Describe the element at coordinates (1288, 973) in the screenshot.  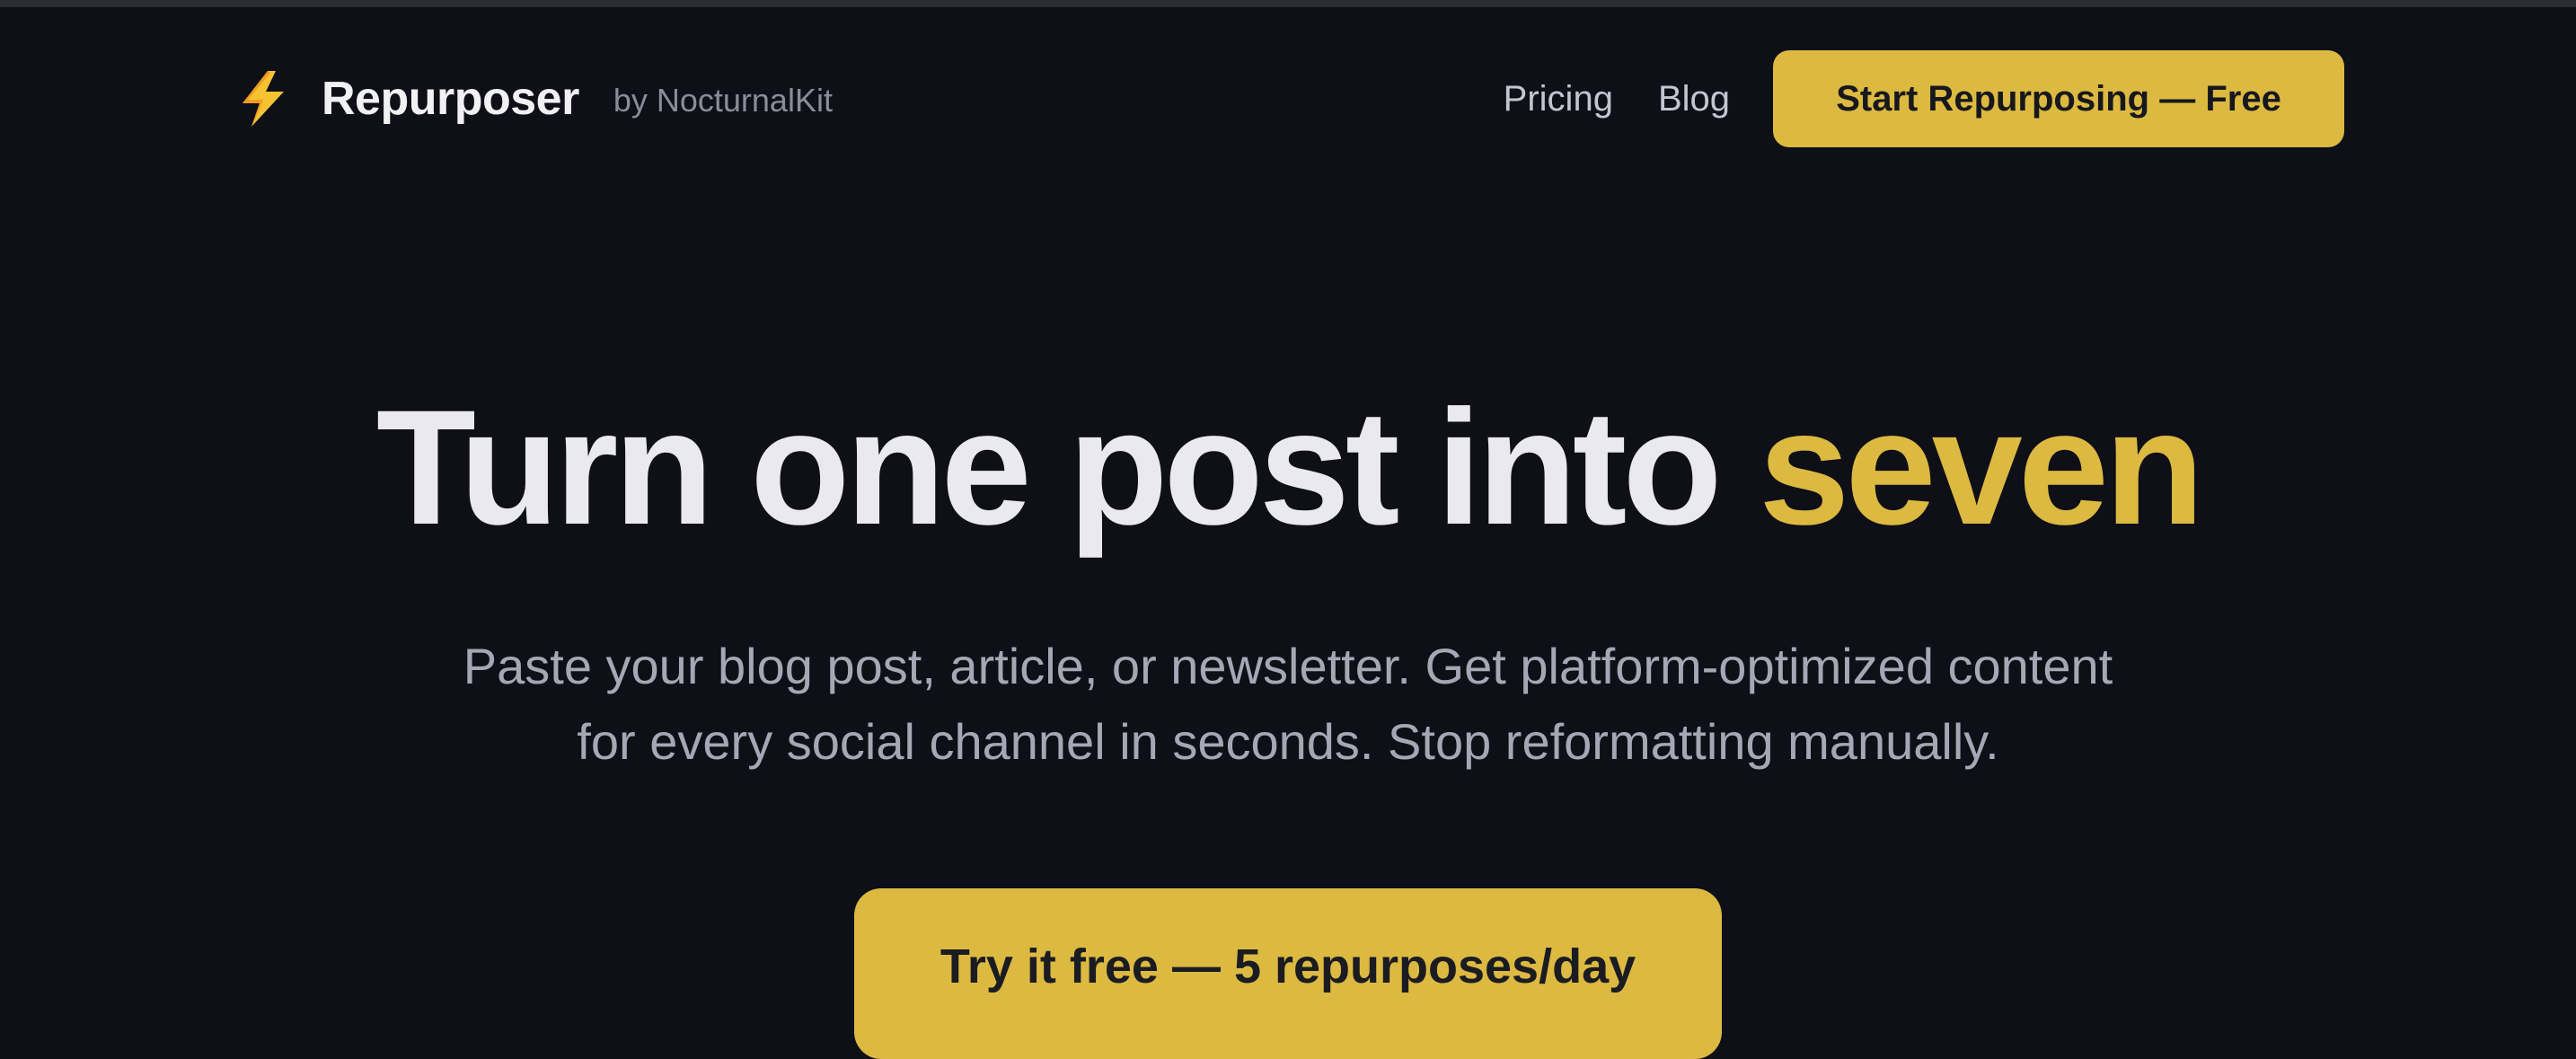
I see `try-it-free-button: Try it free — 5 repurposes/day` at that location.